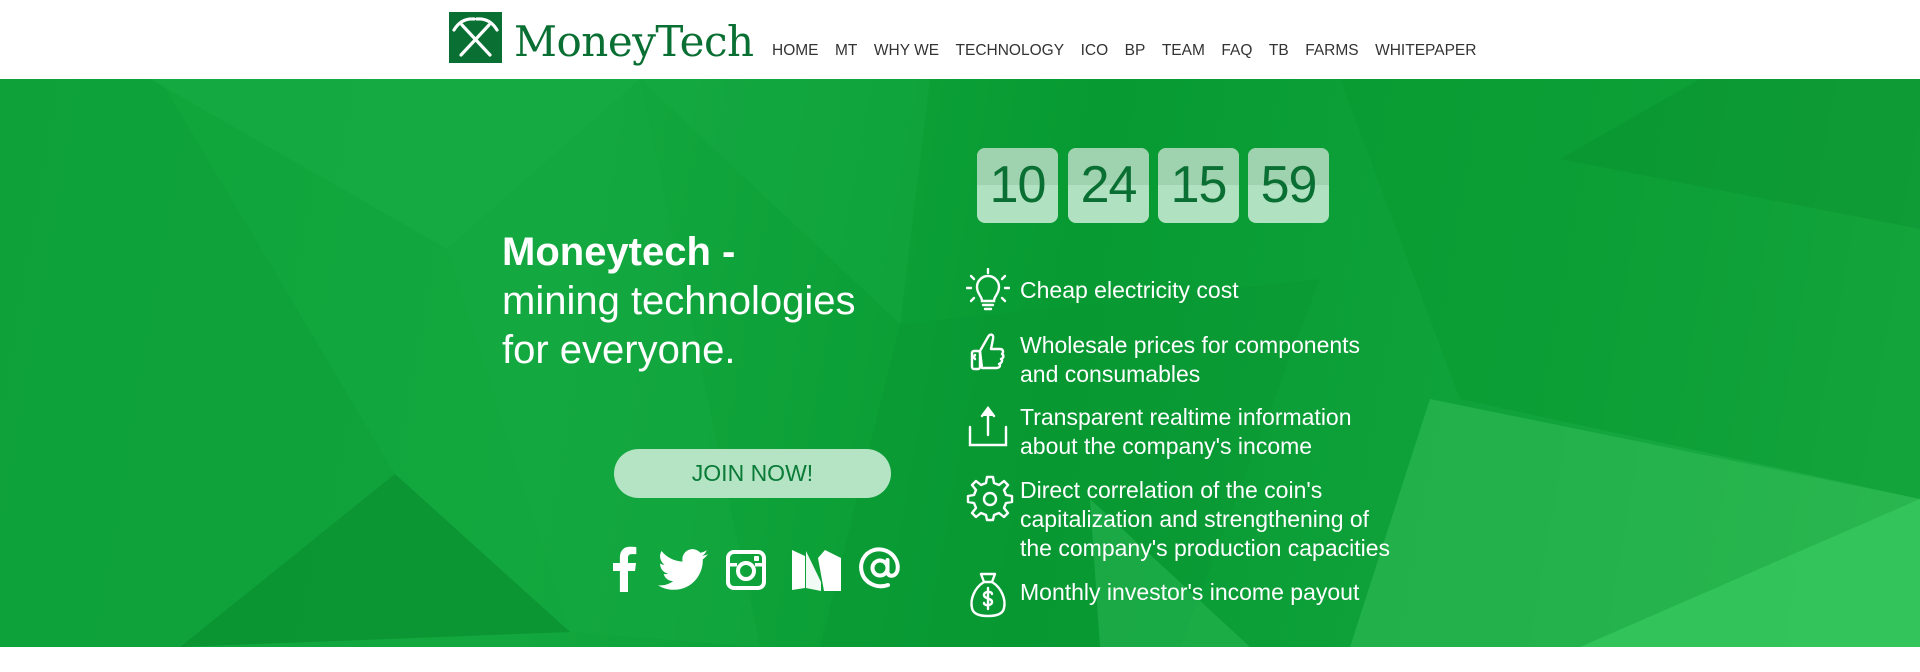  Describe the element at coordinates (475, 37) in the screenshot. I see `crossed-pickaxes-icon` at that location.